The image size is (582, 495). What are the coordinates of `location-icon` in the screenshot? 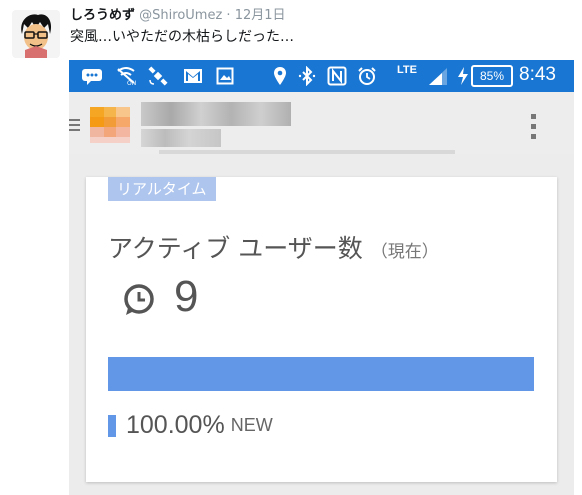 It's located at (280, 76).